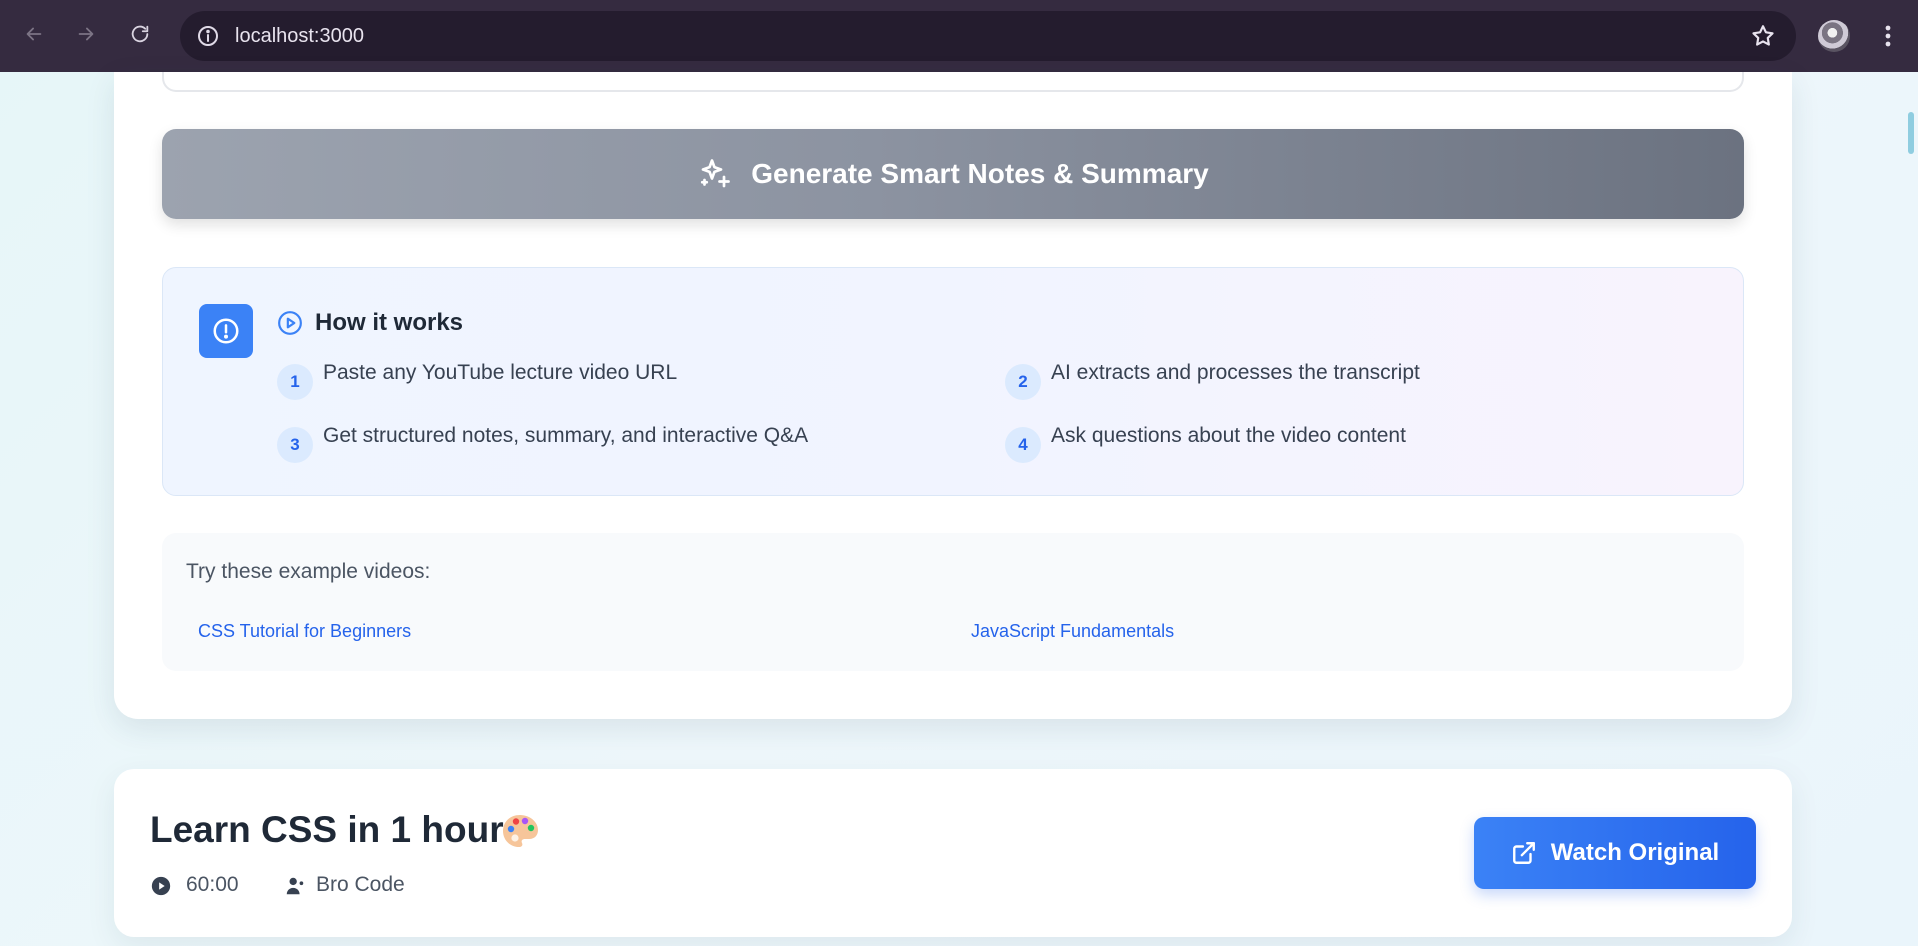  Describe the element at coordinates (1023, 382) in the screenshot. I see `step-number: 2` at that location.